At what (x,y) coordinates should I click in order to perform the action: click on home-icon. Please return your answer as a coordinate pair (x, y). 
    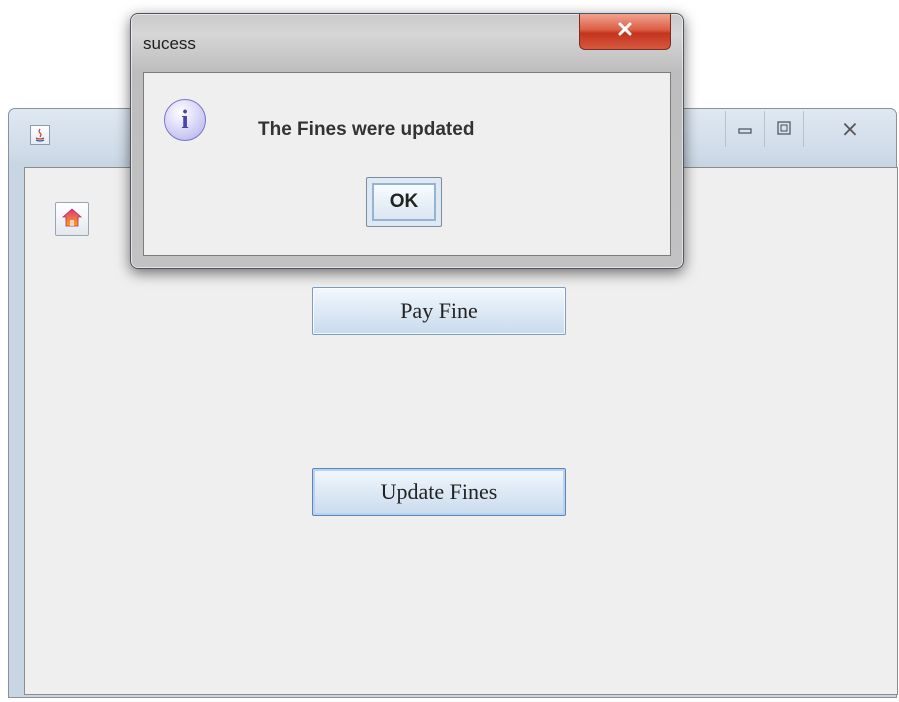
    Looking at the image, I should click on (72, 219).